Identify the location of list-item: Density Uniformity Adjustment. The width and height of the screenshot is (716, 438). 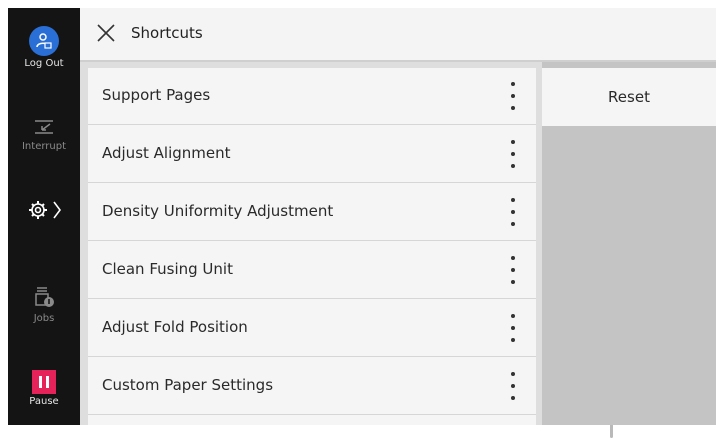
(312, 212).